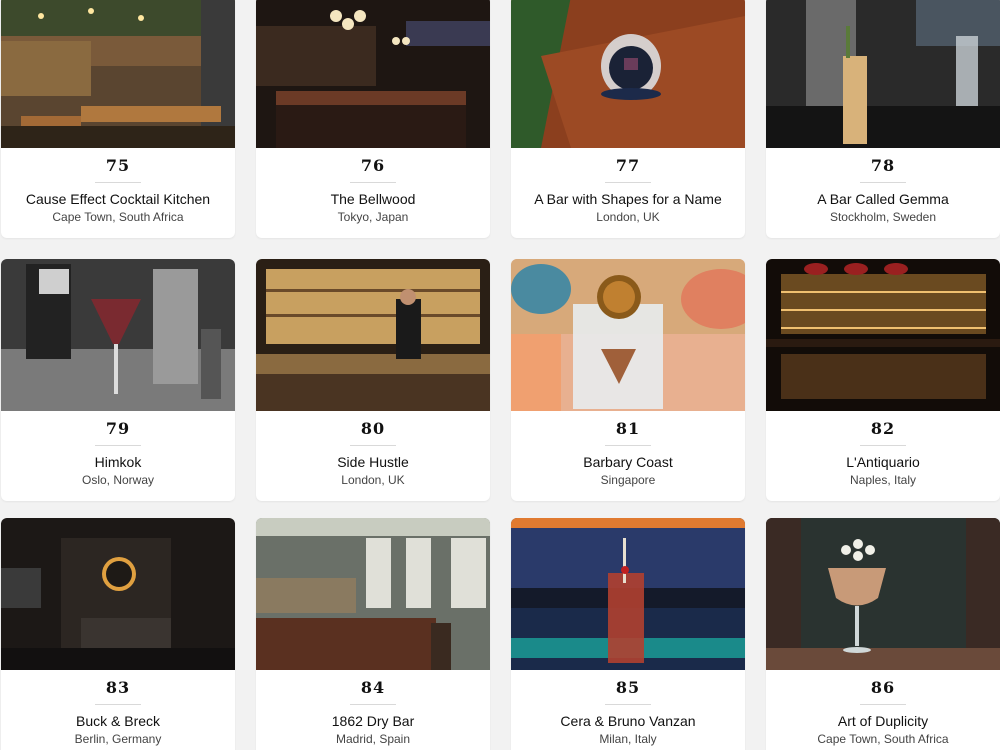  I want to click on bar-card-78: 78 A Bar Called Gemma Stockholm, Sweden, so click(883, 119).